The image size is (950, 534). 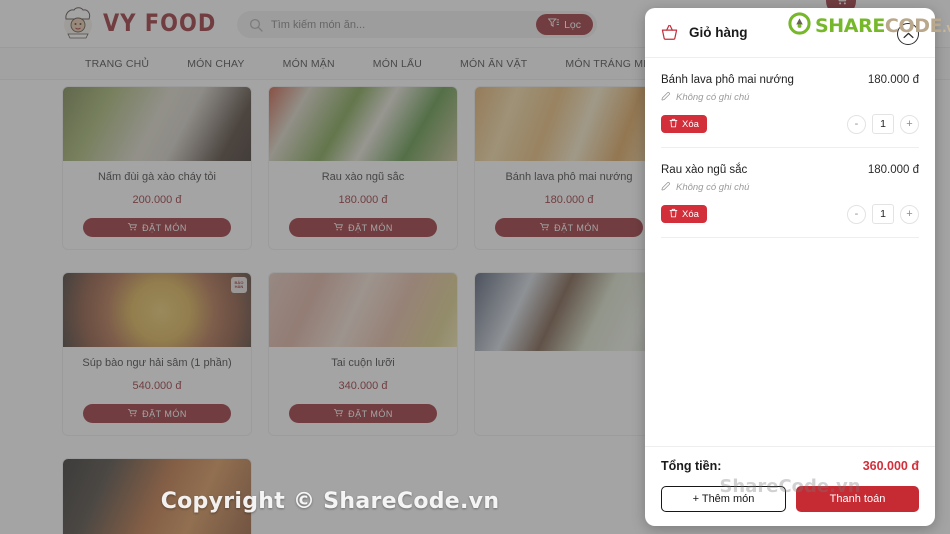 I want to click on cart-item-top: Rau xào ngũ sắc 180.000 đ, so click(x=790, y=170).